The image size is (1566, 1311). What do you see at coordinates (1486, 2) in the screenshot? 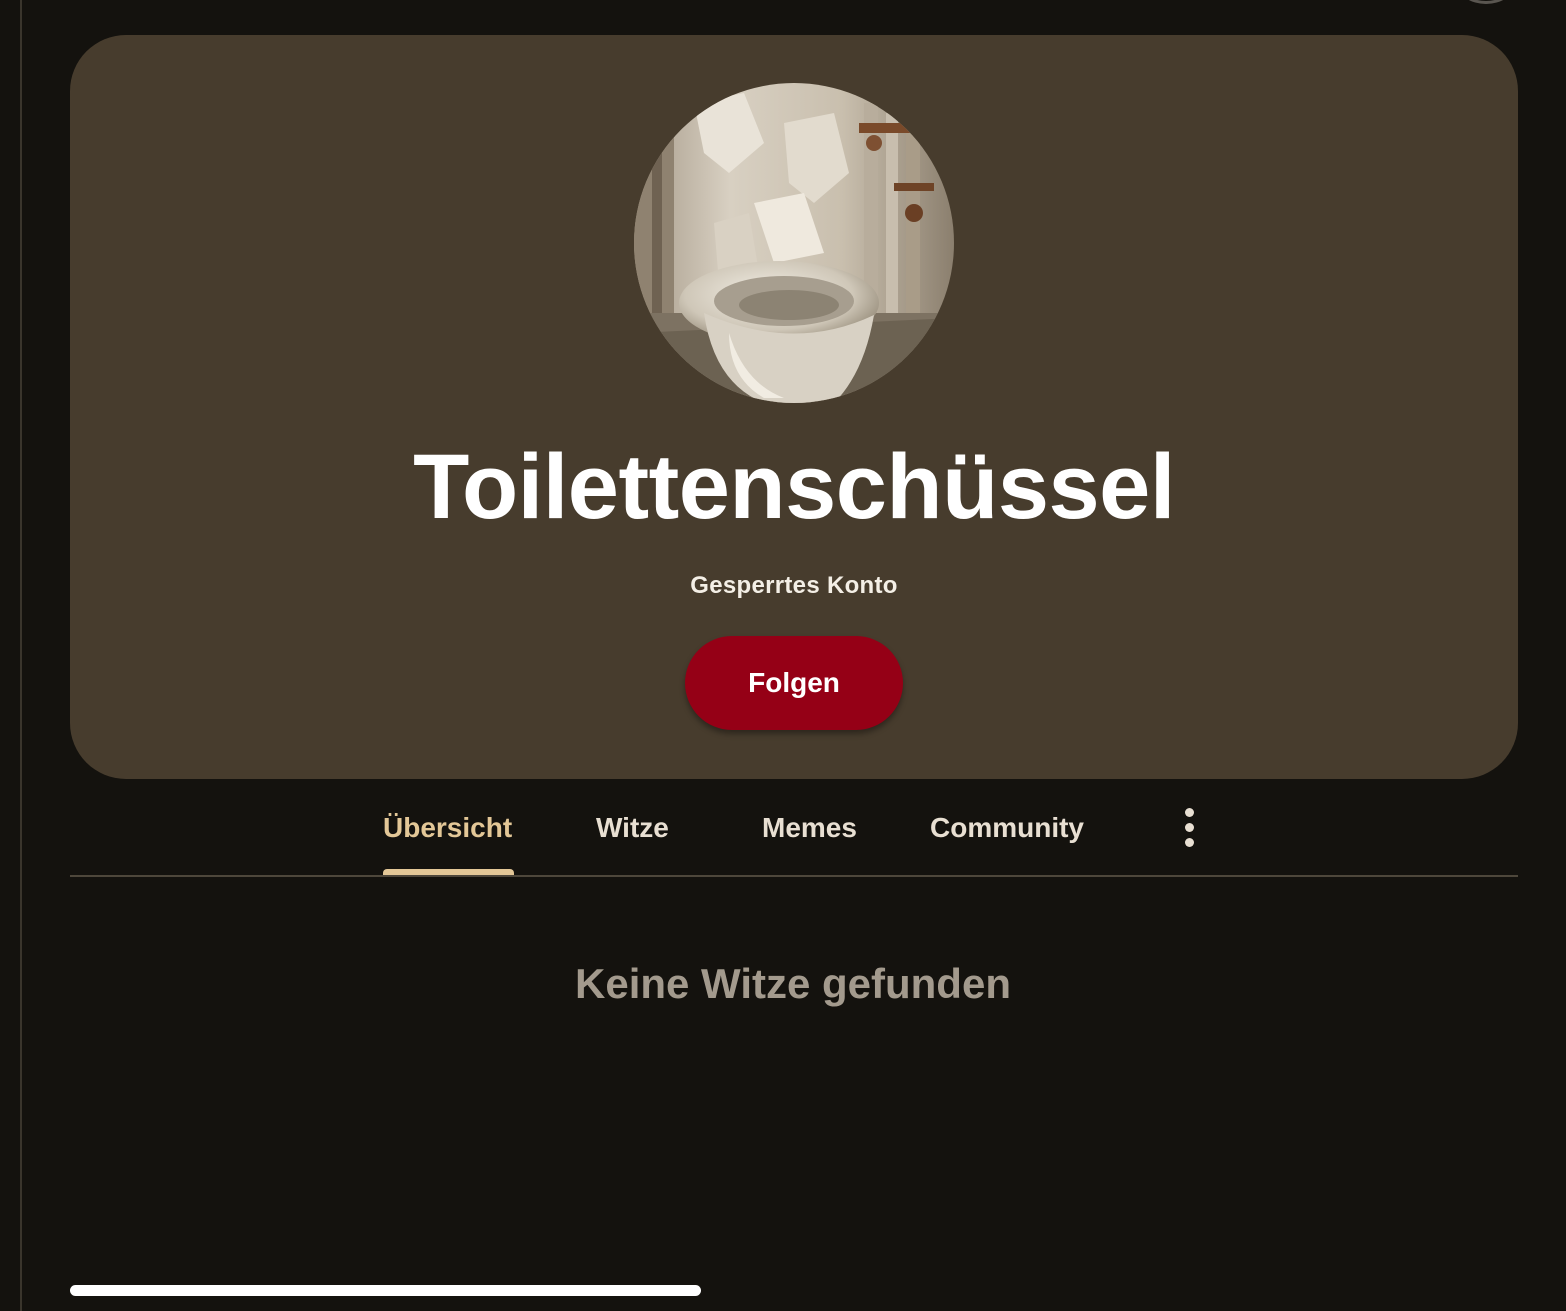
I see `user-avatar` at bounding box center [1486, 2].